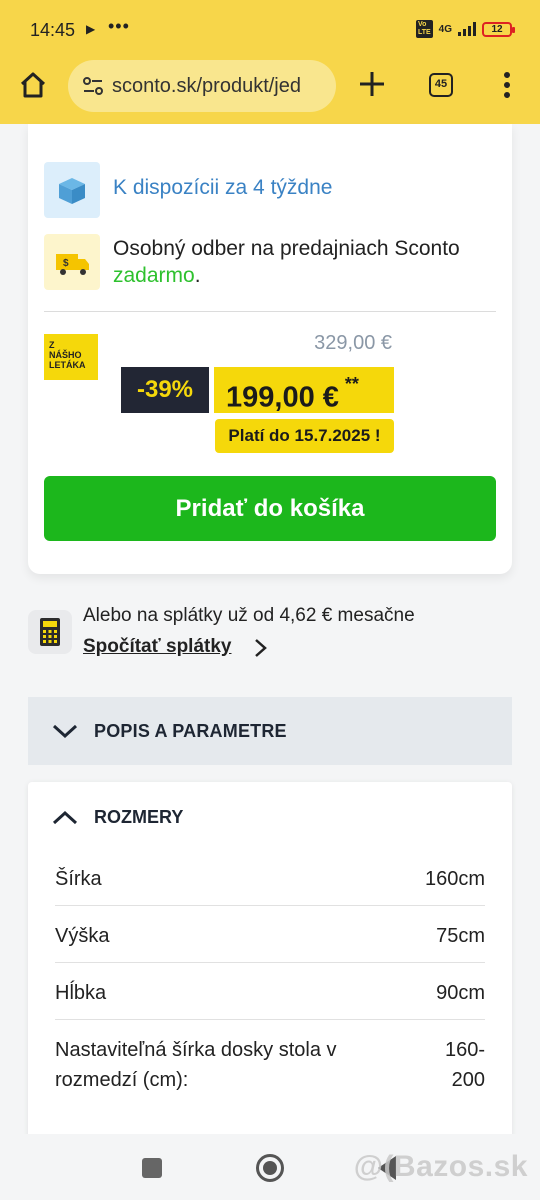 The height and width of the screenshot is (1200, 540). Describe the element at coordinates (33, 85) in the screenshot. I see `home-icon` at that location.